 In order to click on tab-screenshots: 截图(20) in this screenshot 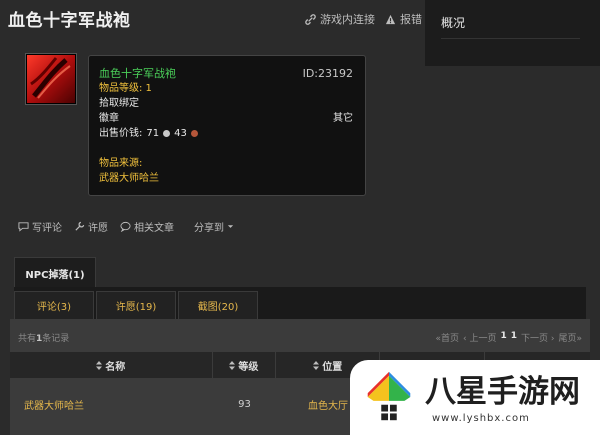, I will do `click(218, 305)`.